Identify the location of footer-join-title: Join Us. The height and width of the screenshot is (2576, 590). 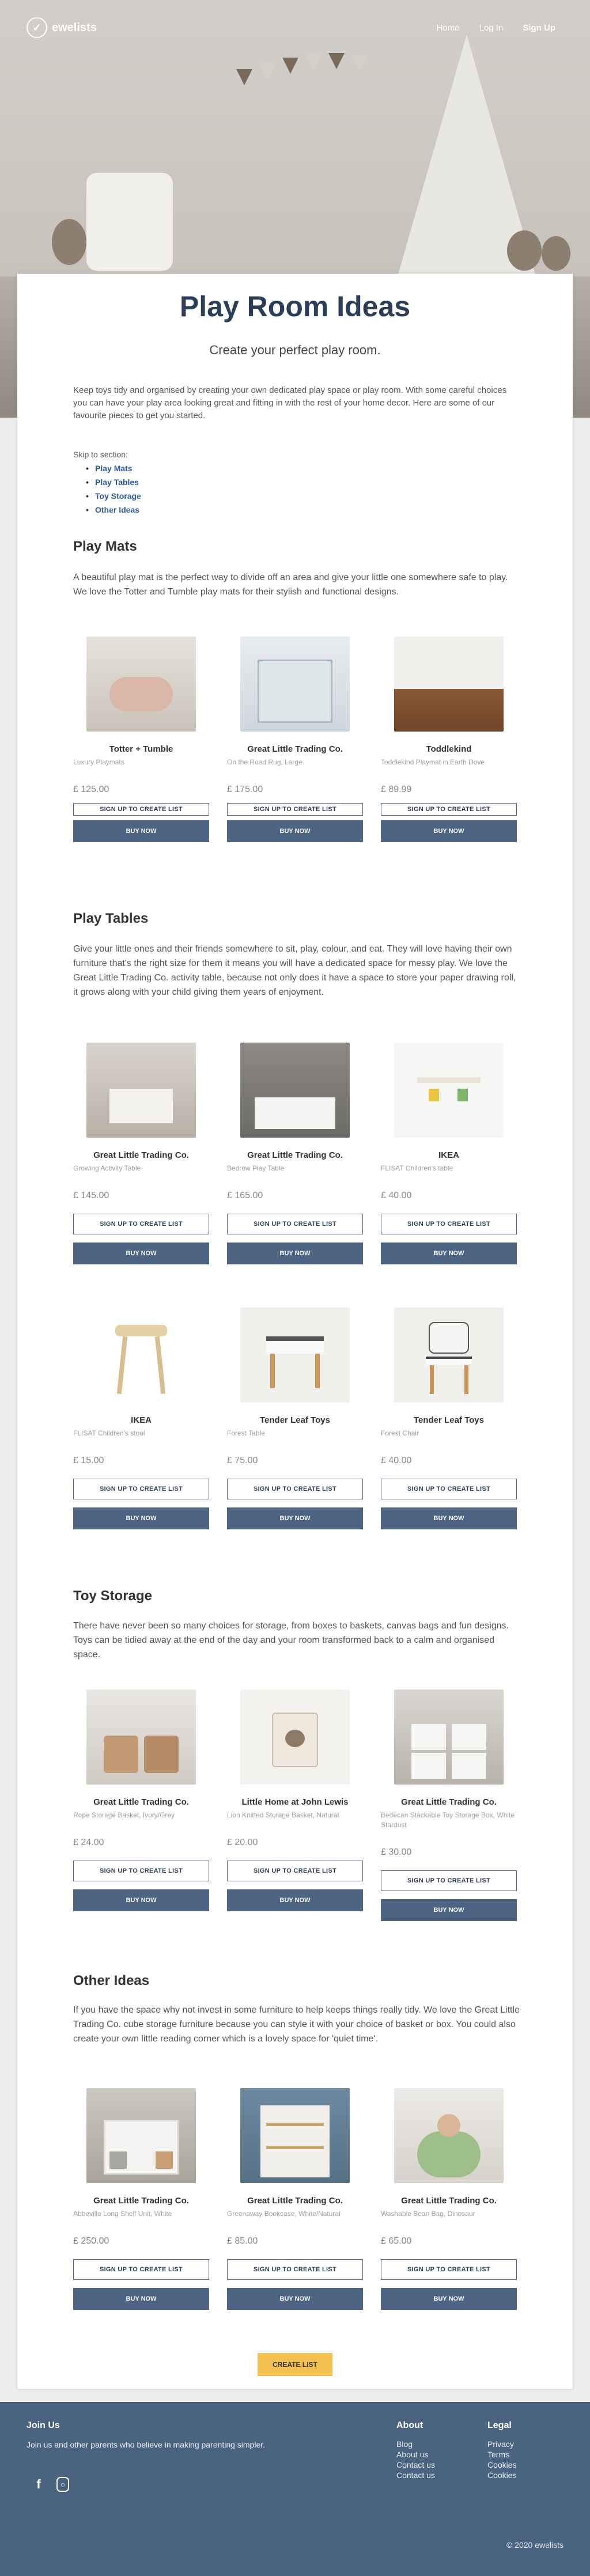
(43, 2425).